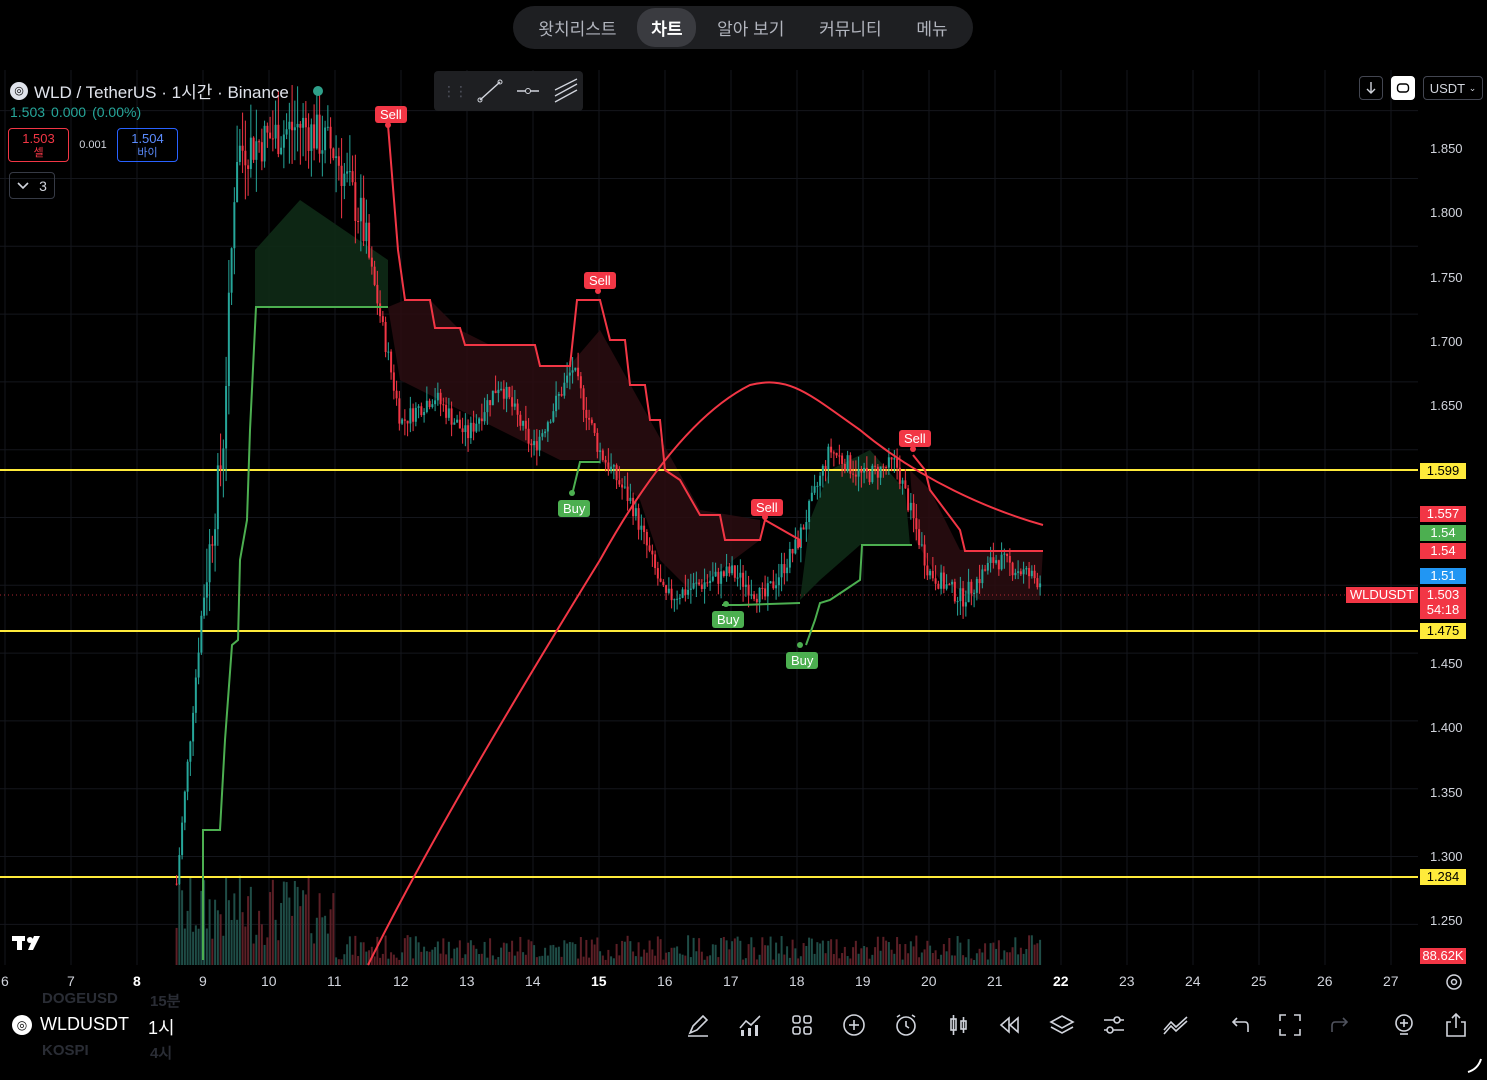 The height and width of the screenshot is (1080, 1487). What do you see at coordinates (43, 185) in the screenshot?
I see `indicators-count: 3` at bounding box center [43, 185].